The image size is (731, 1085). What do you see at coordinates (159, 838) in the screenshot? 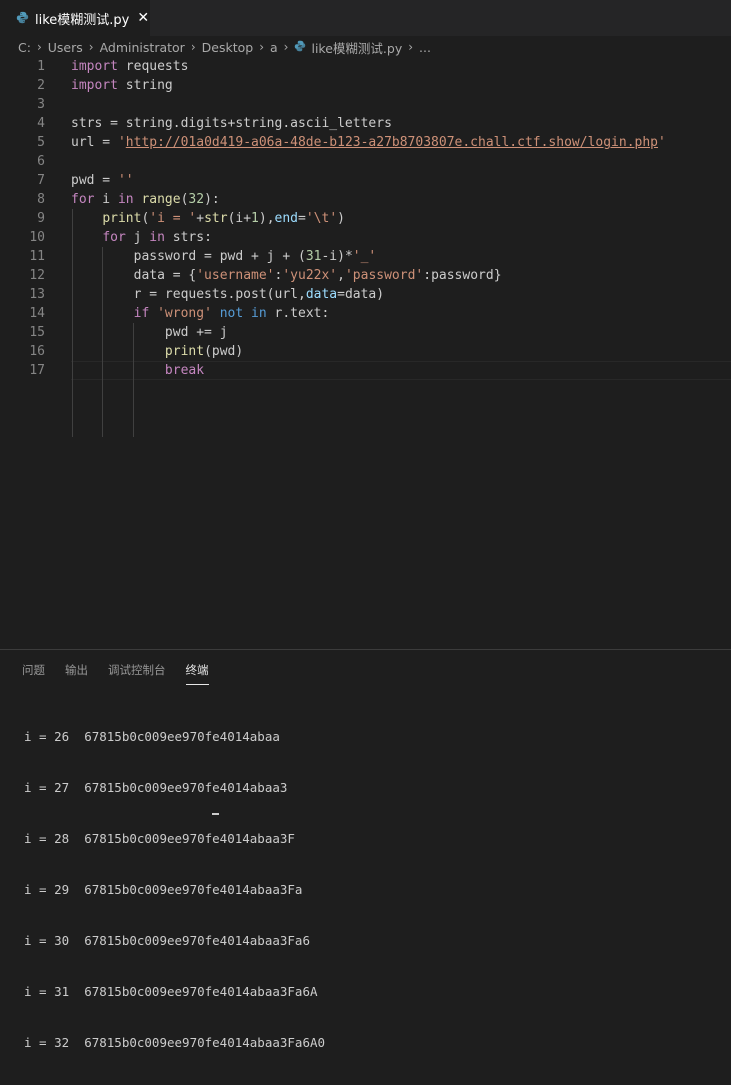
I see `terminal-line: i = 28 67815b0c009ee970fe4014abaa3F` at bounding box center [159, 838].